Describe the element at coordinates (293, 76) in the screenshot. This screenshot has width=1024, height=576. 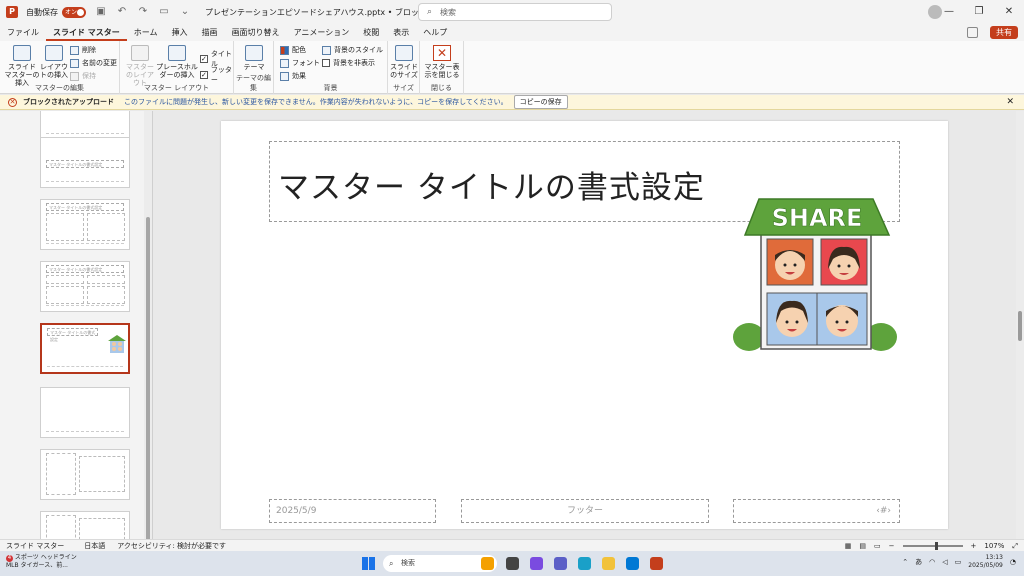
I see `effects-button: 効果` at that location.